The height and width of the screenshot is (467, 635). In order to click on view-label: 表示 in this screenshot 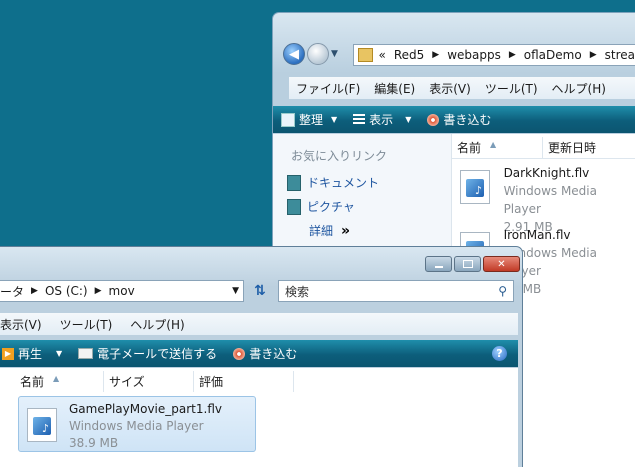, I will do `click(381, 120)`.